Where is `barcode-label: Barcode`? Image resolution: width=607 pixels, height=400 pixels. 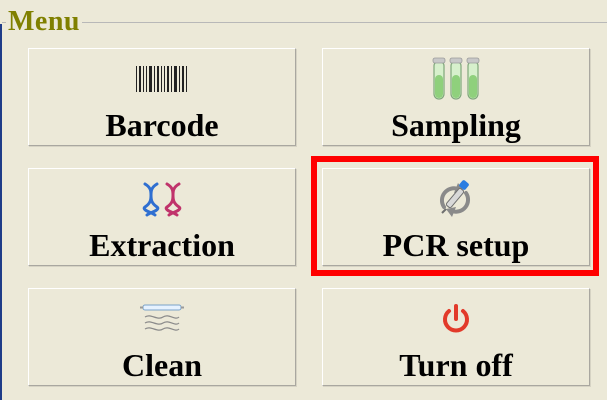
barcode-label: Barcode is located at coordinates (162, 125).